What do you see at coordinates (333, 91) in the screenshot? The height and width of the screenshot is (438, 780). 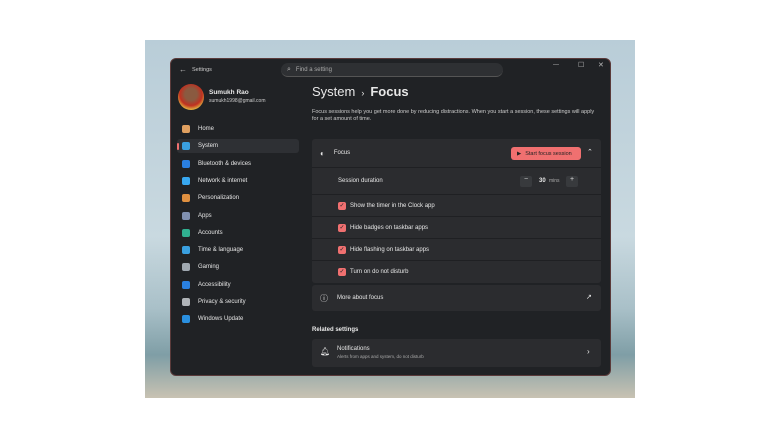 I see `breadcrumb-system: System` at bounding box center [333, 91].